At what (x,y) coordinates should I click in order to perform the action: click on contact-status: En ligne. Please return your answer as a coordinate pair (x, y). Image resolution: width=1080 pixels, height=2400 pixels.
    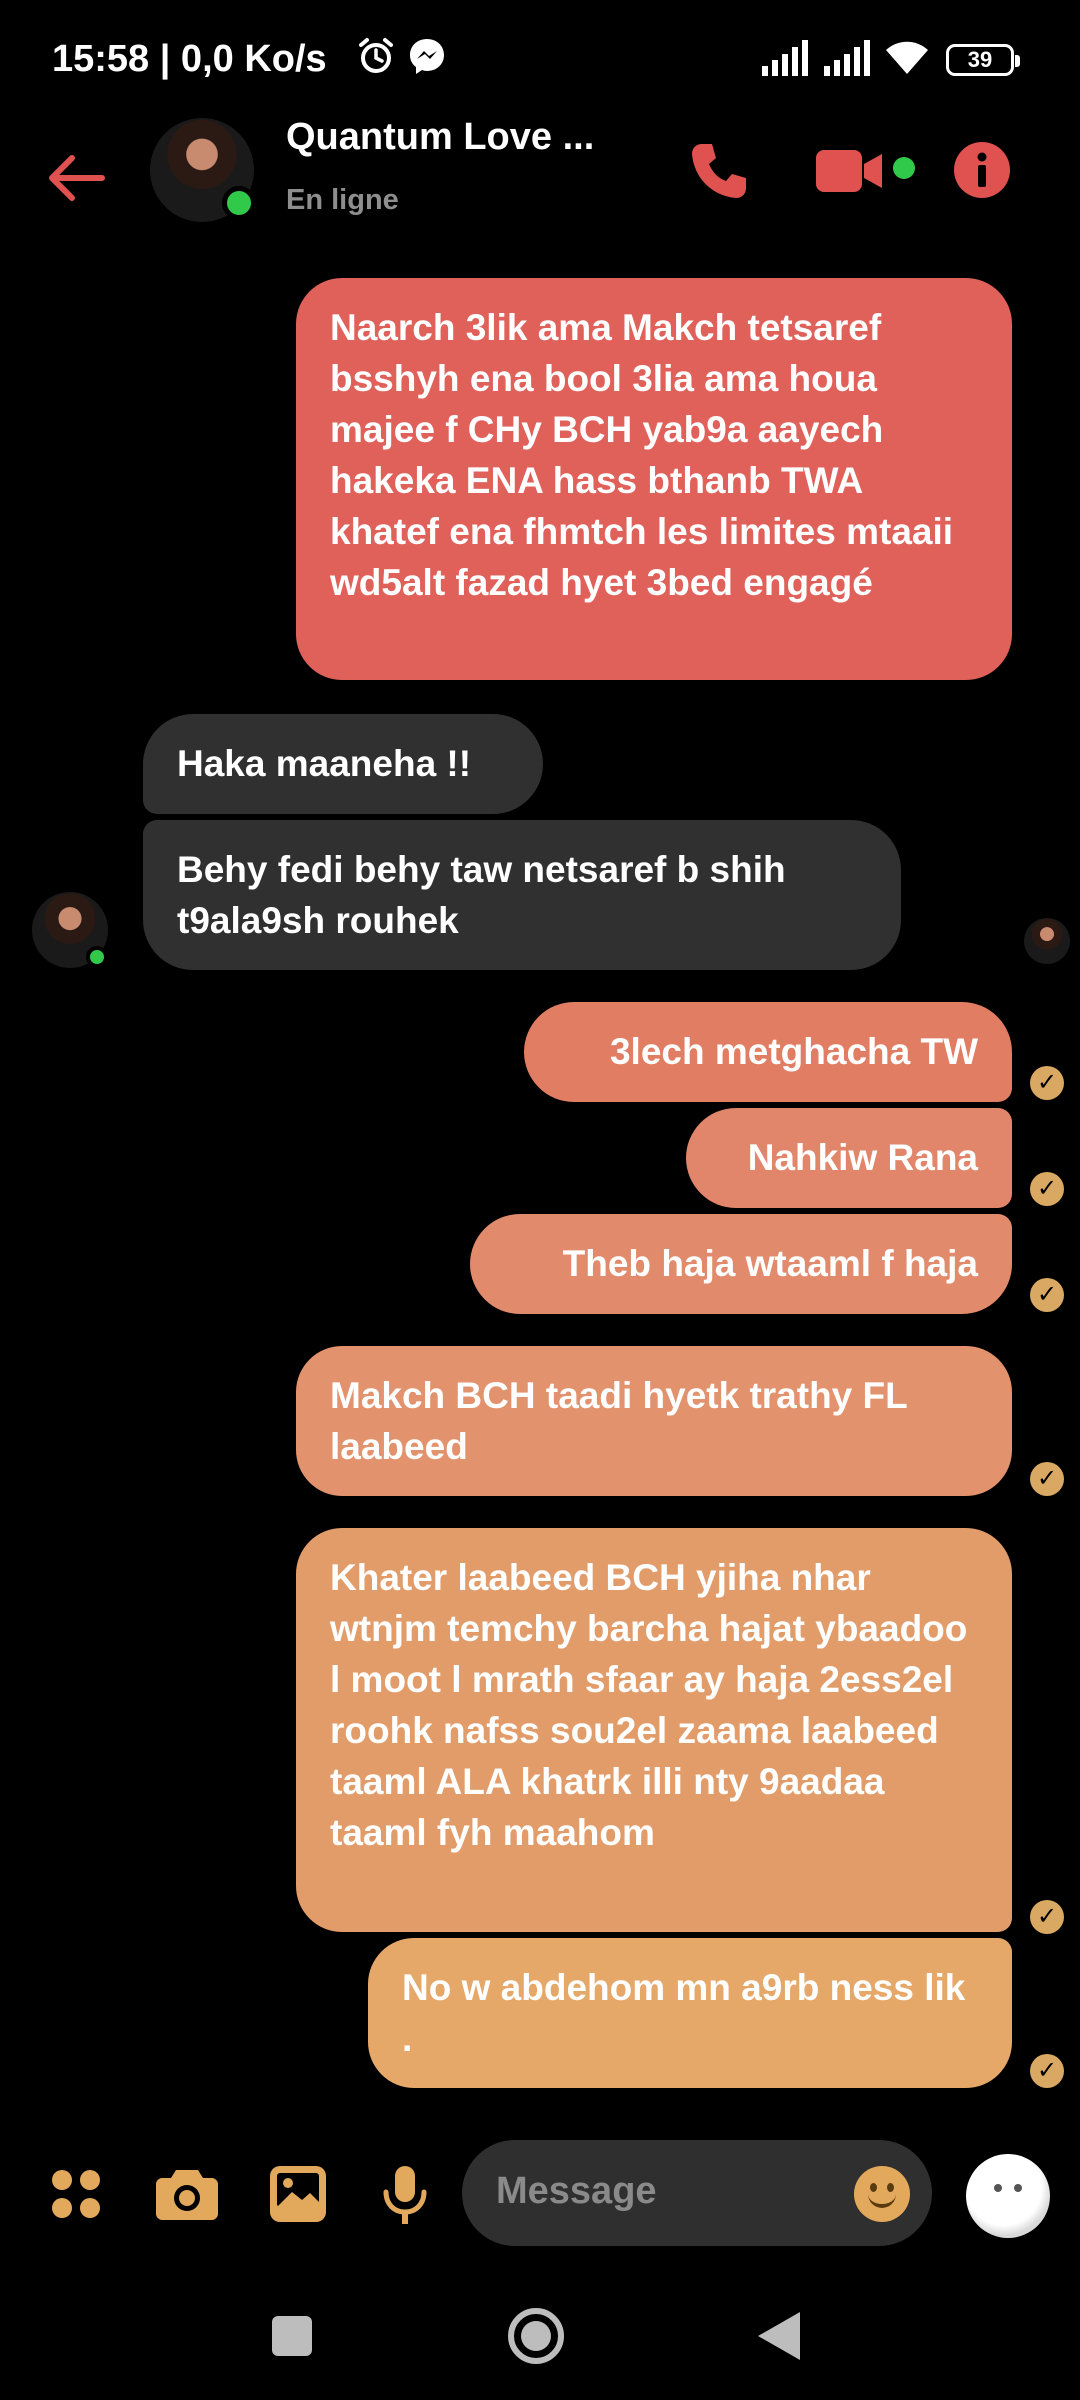
    Looking at the image, I should click on (342, 200).